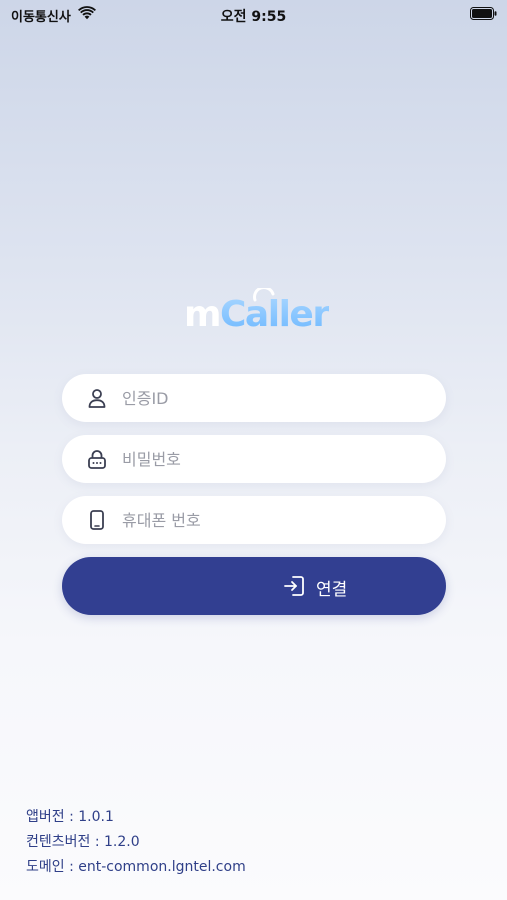  I want to click on logo-text-accent: Caller, so click(275, 314).